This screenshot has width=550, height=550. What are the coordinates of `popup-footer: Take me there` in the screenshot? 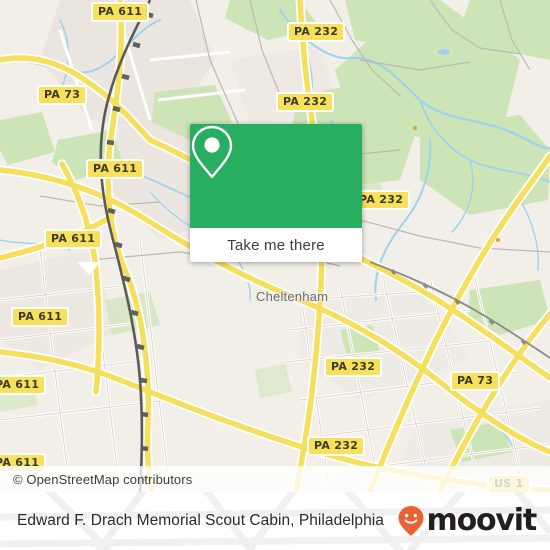 It's located at (276, 245).